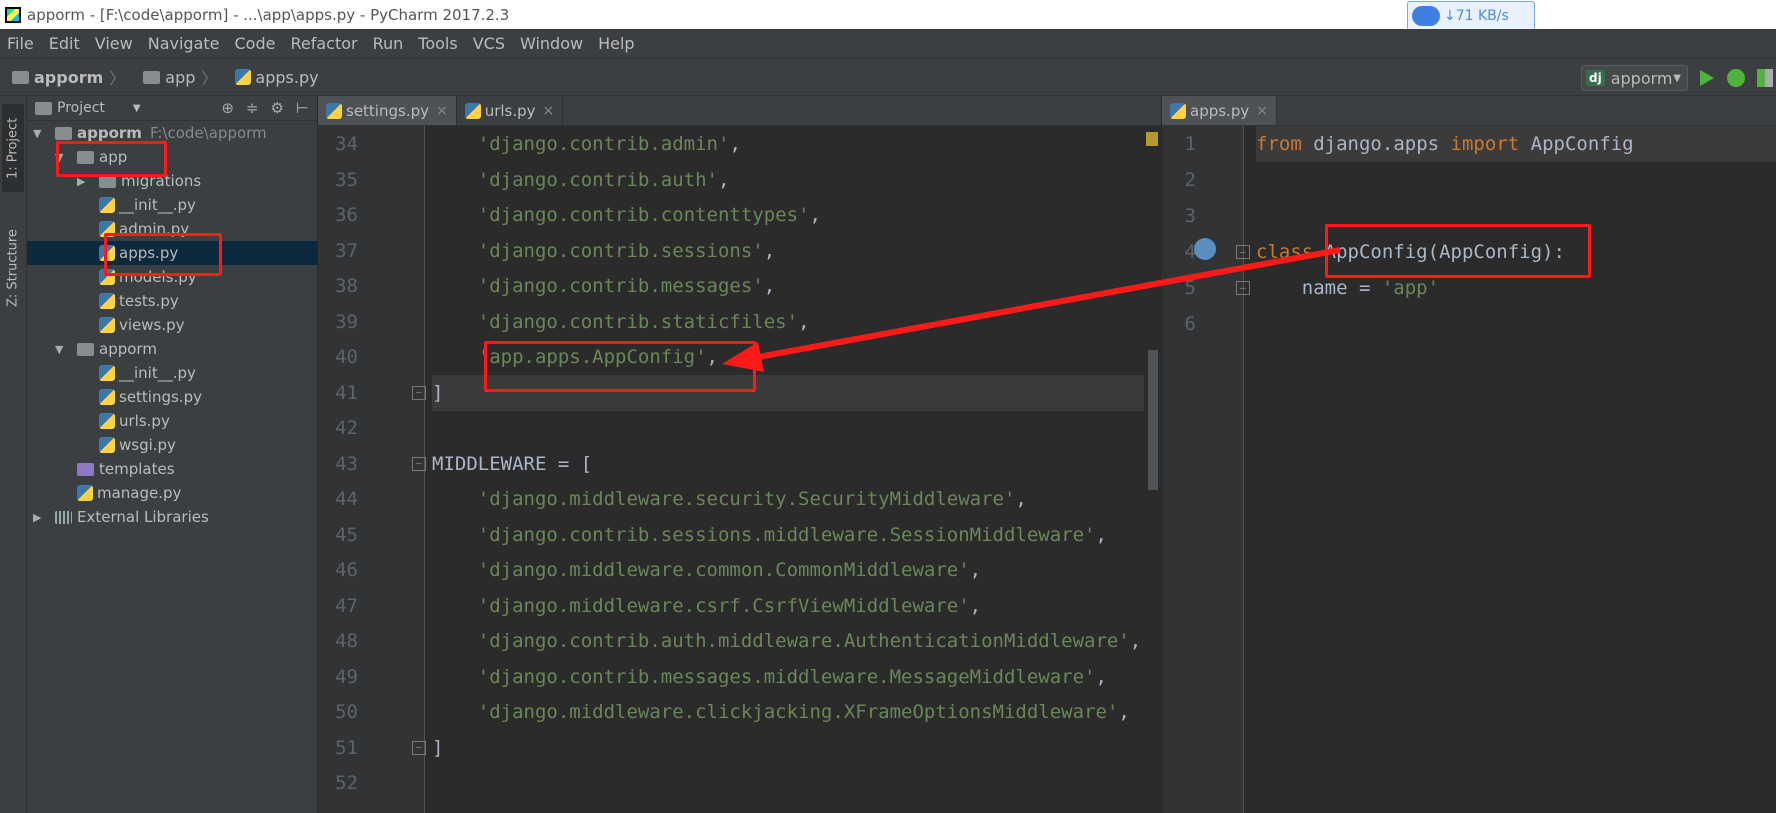  What do you see at coordinates (13, 14) in the screenshot?
I see `pycharm-logo-icon` at bounding box center [13, 14].